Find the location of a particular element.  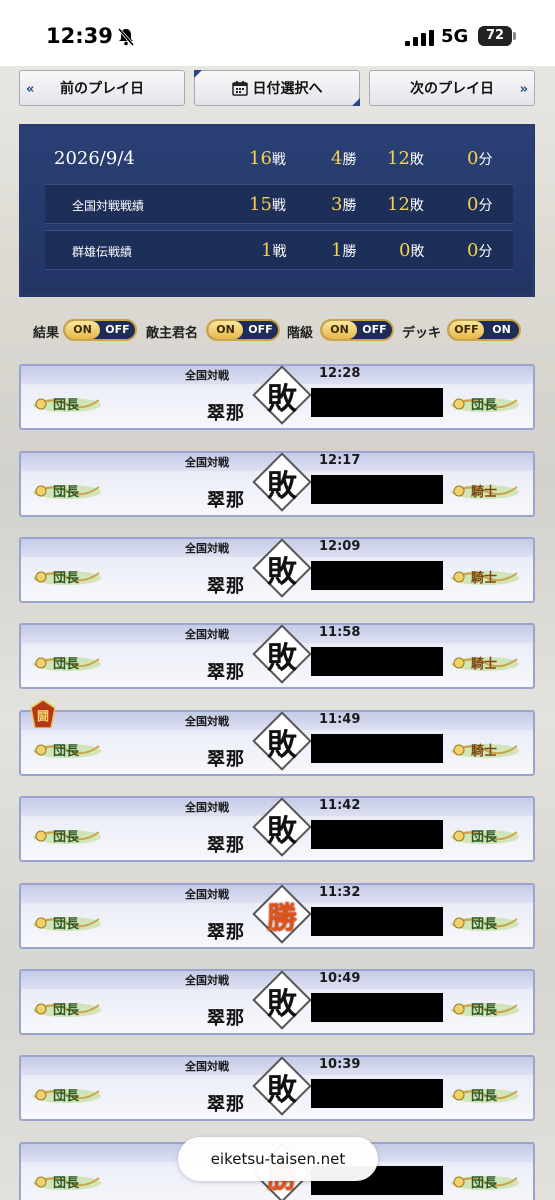

battle-record: 全国対戦 12:09 団長 翠那 敗 騎士 is located at coordinates (277, 570).